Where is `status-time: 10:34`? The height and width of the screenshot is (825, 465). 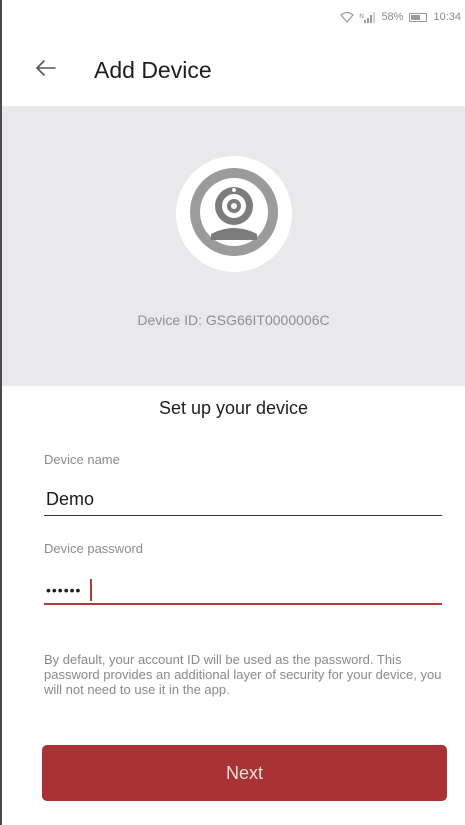
status-time: 10:34 is located at coordinates (447, 17).